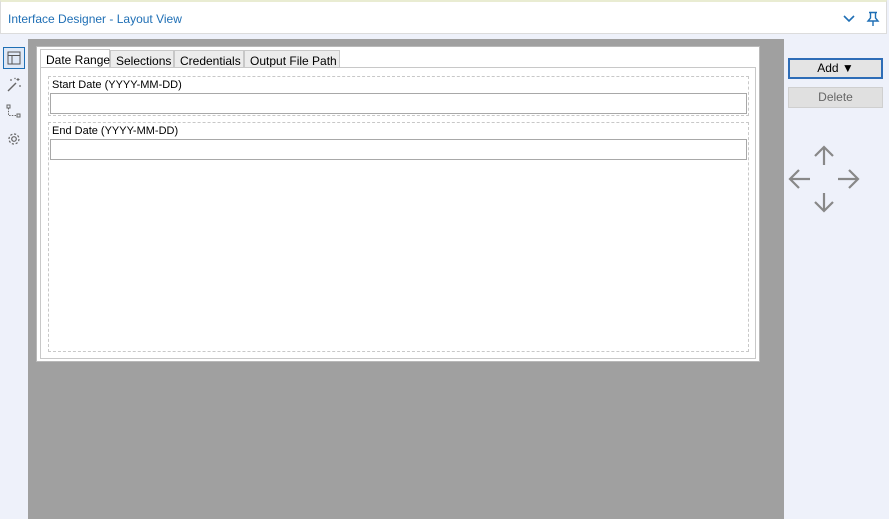 This screenshot has width=889, height=519. What do you see at coordinates (95, 19) in the screenshot?
I see `window-title: Interface Designer - Layout View` at bounding box center [95, 19].